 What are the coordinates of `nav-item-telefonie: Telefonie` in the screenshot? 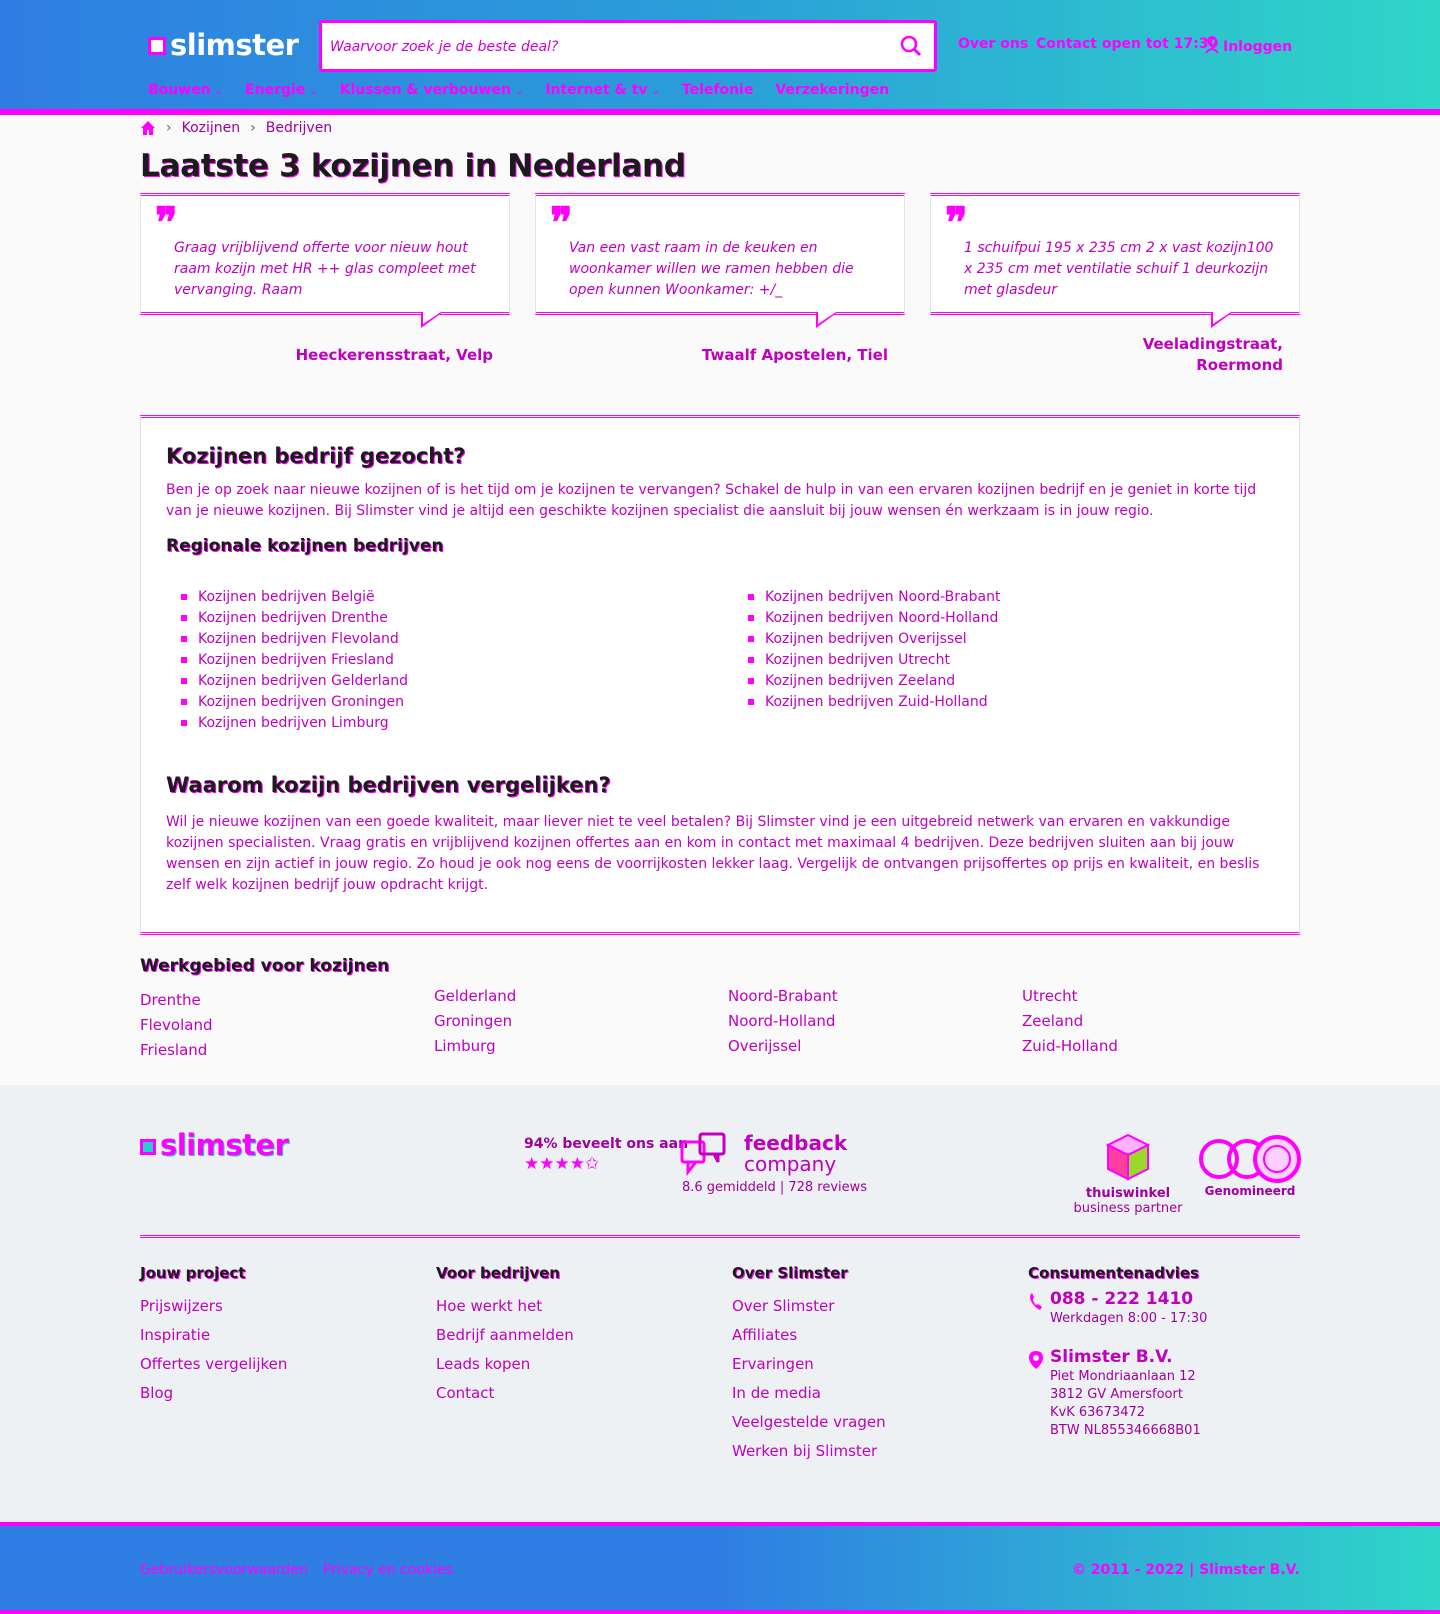 It's located at (717, 92).